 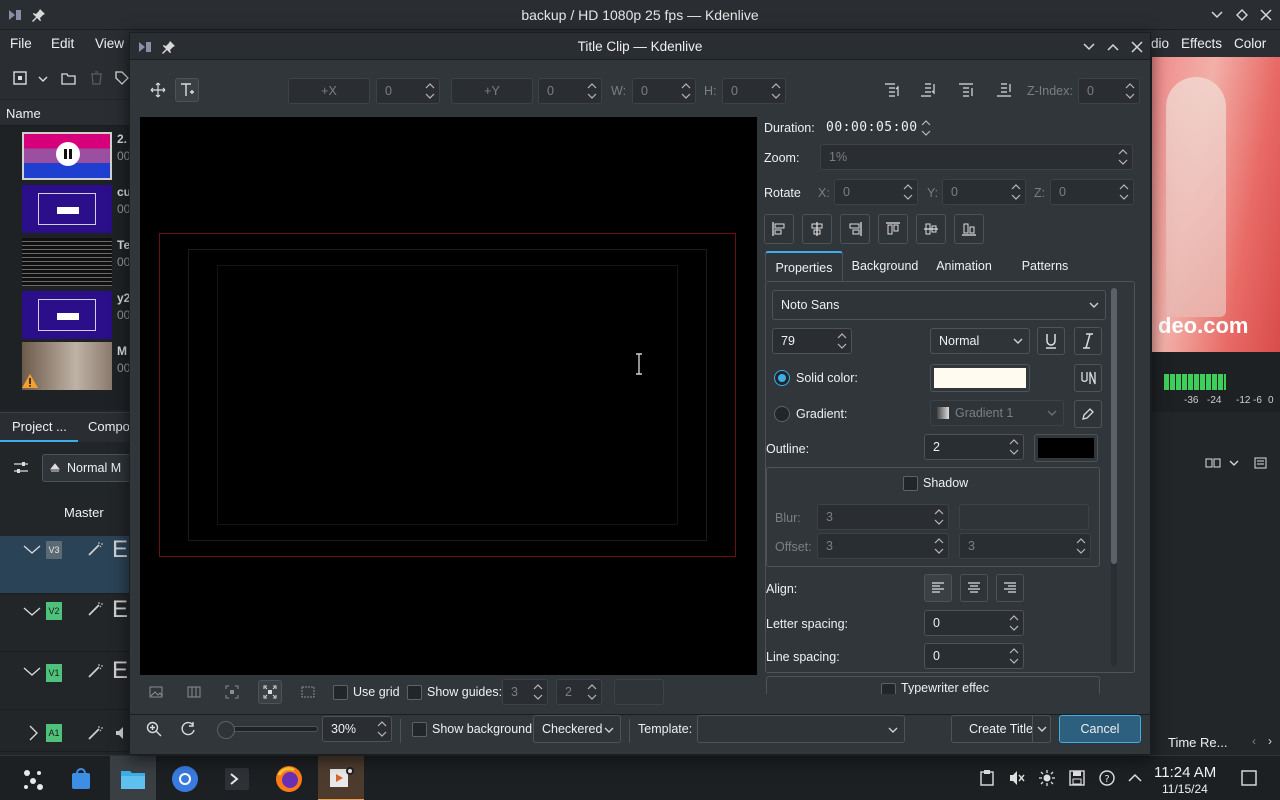 What do you see at coordinates (876, 192) in the screenshot?
I see `rotate-x-spinbox: 0` at bounding box center [876, 192].